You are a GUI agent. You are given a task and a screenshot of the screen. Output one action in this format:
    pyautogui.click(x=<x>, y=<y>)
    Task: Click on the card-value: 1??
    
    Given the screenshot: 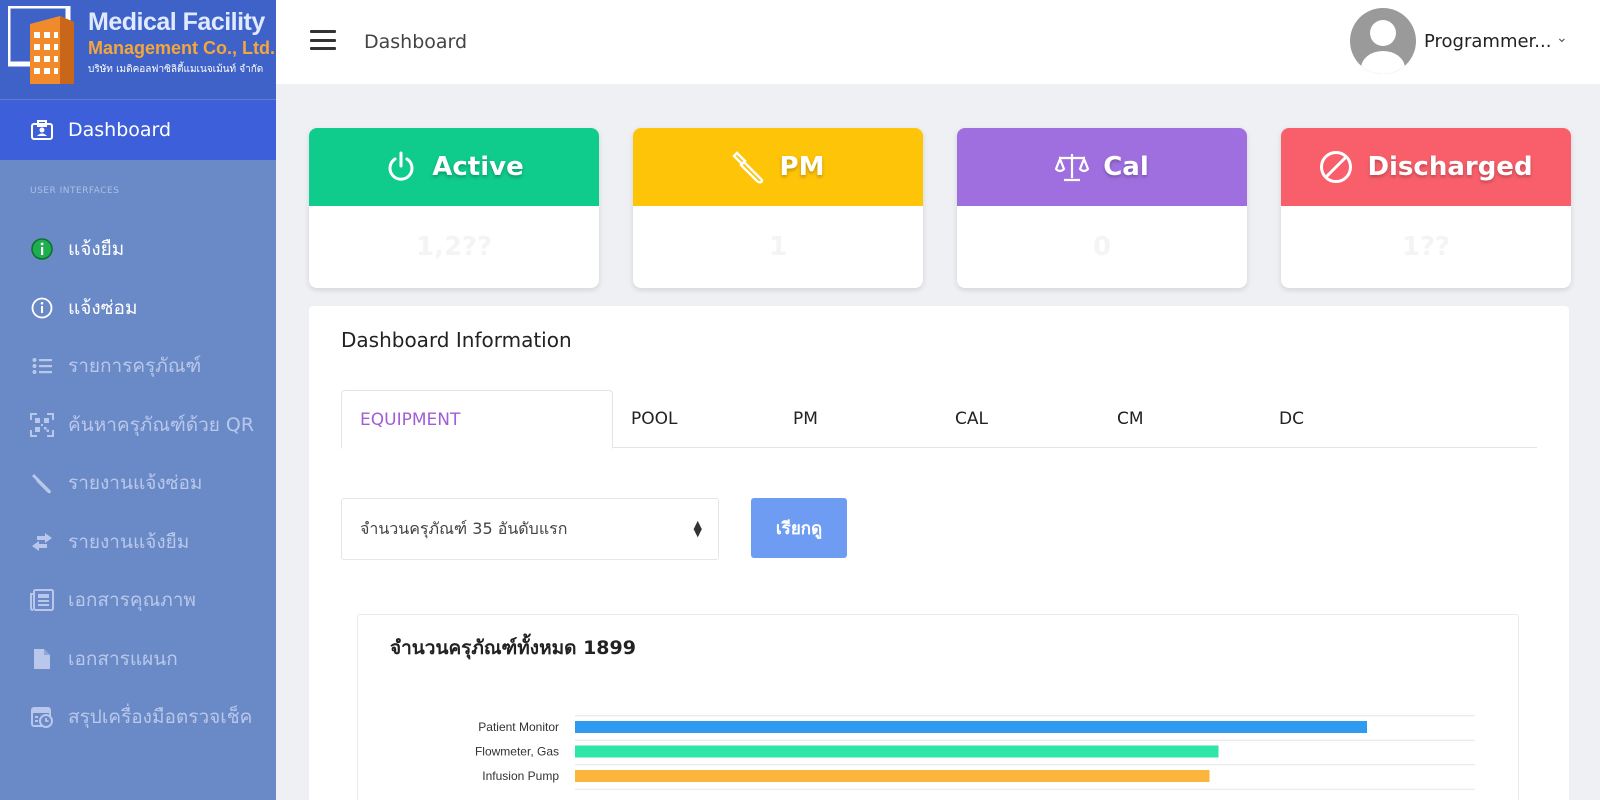 What is the action you would take?
    pyautogui.click(x=1426, y=247)
    